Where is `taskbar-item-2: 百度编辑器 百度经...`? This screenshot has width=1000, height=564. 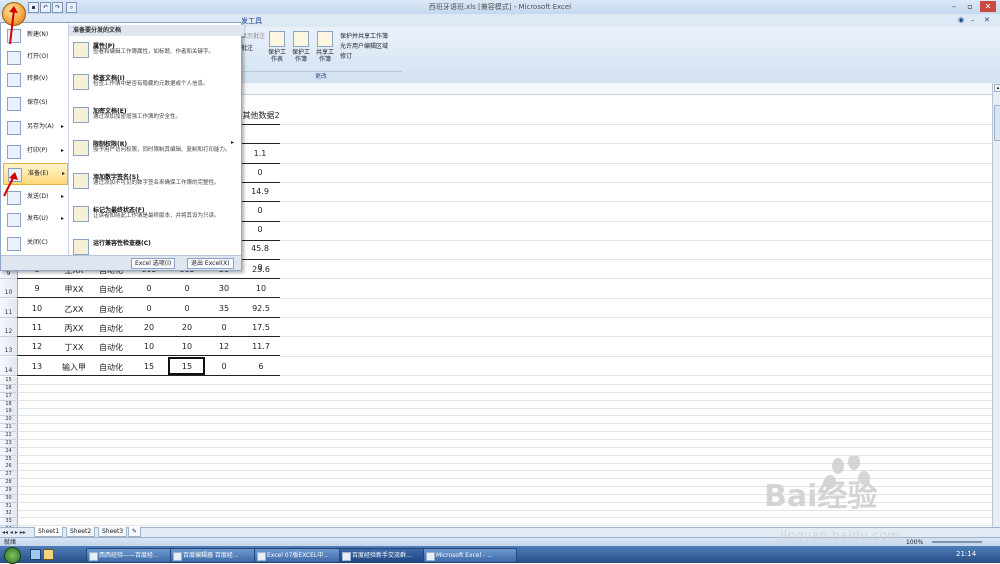
taskbar-item-2: 百度编辑器 百度经... is located at coordinates (217, 555).